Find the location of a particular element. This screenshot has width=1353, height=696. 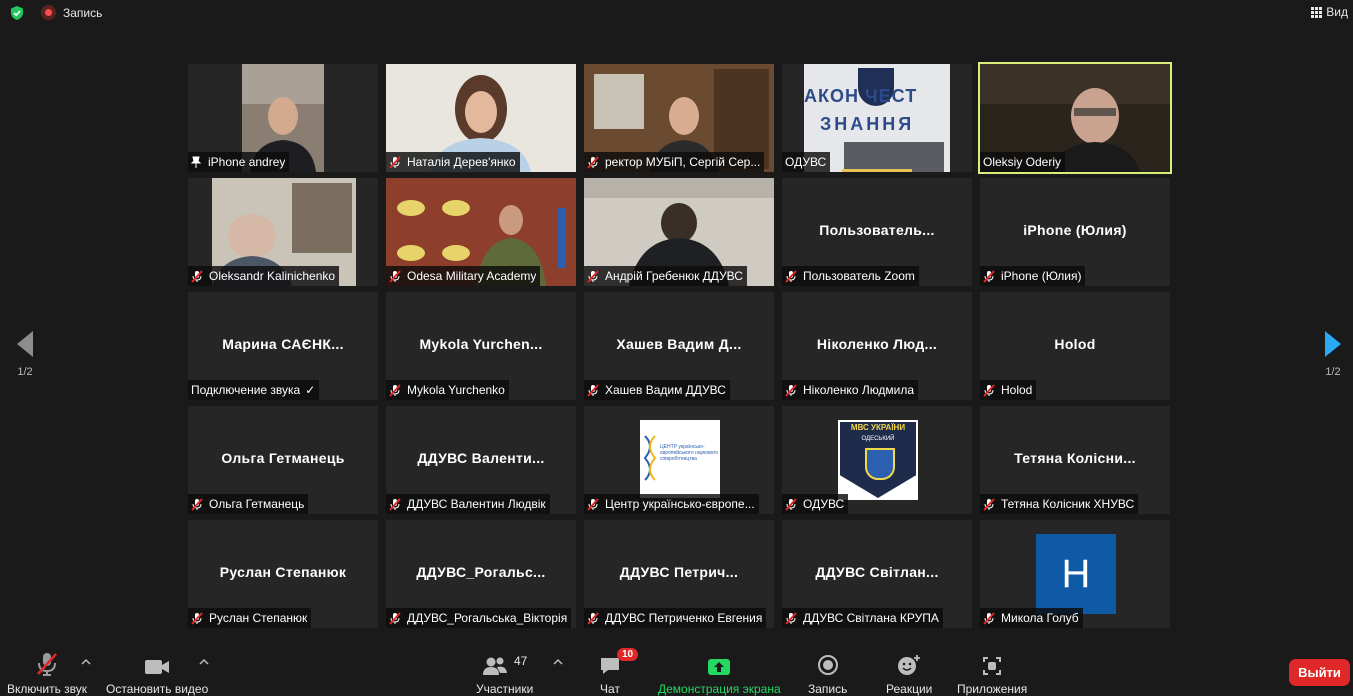

record-button: Запись is located at coordinates (827, 674).